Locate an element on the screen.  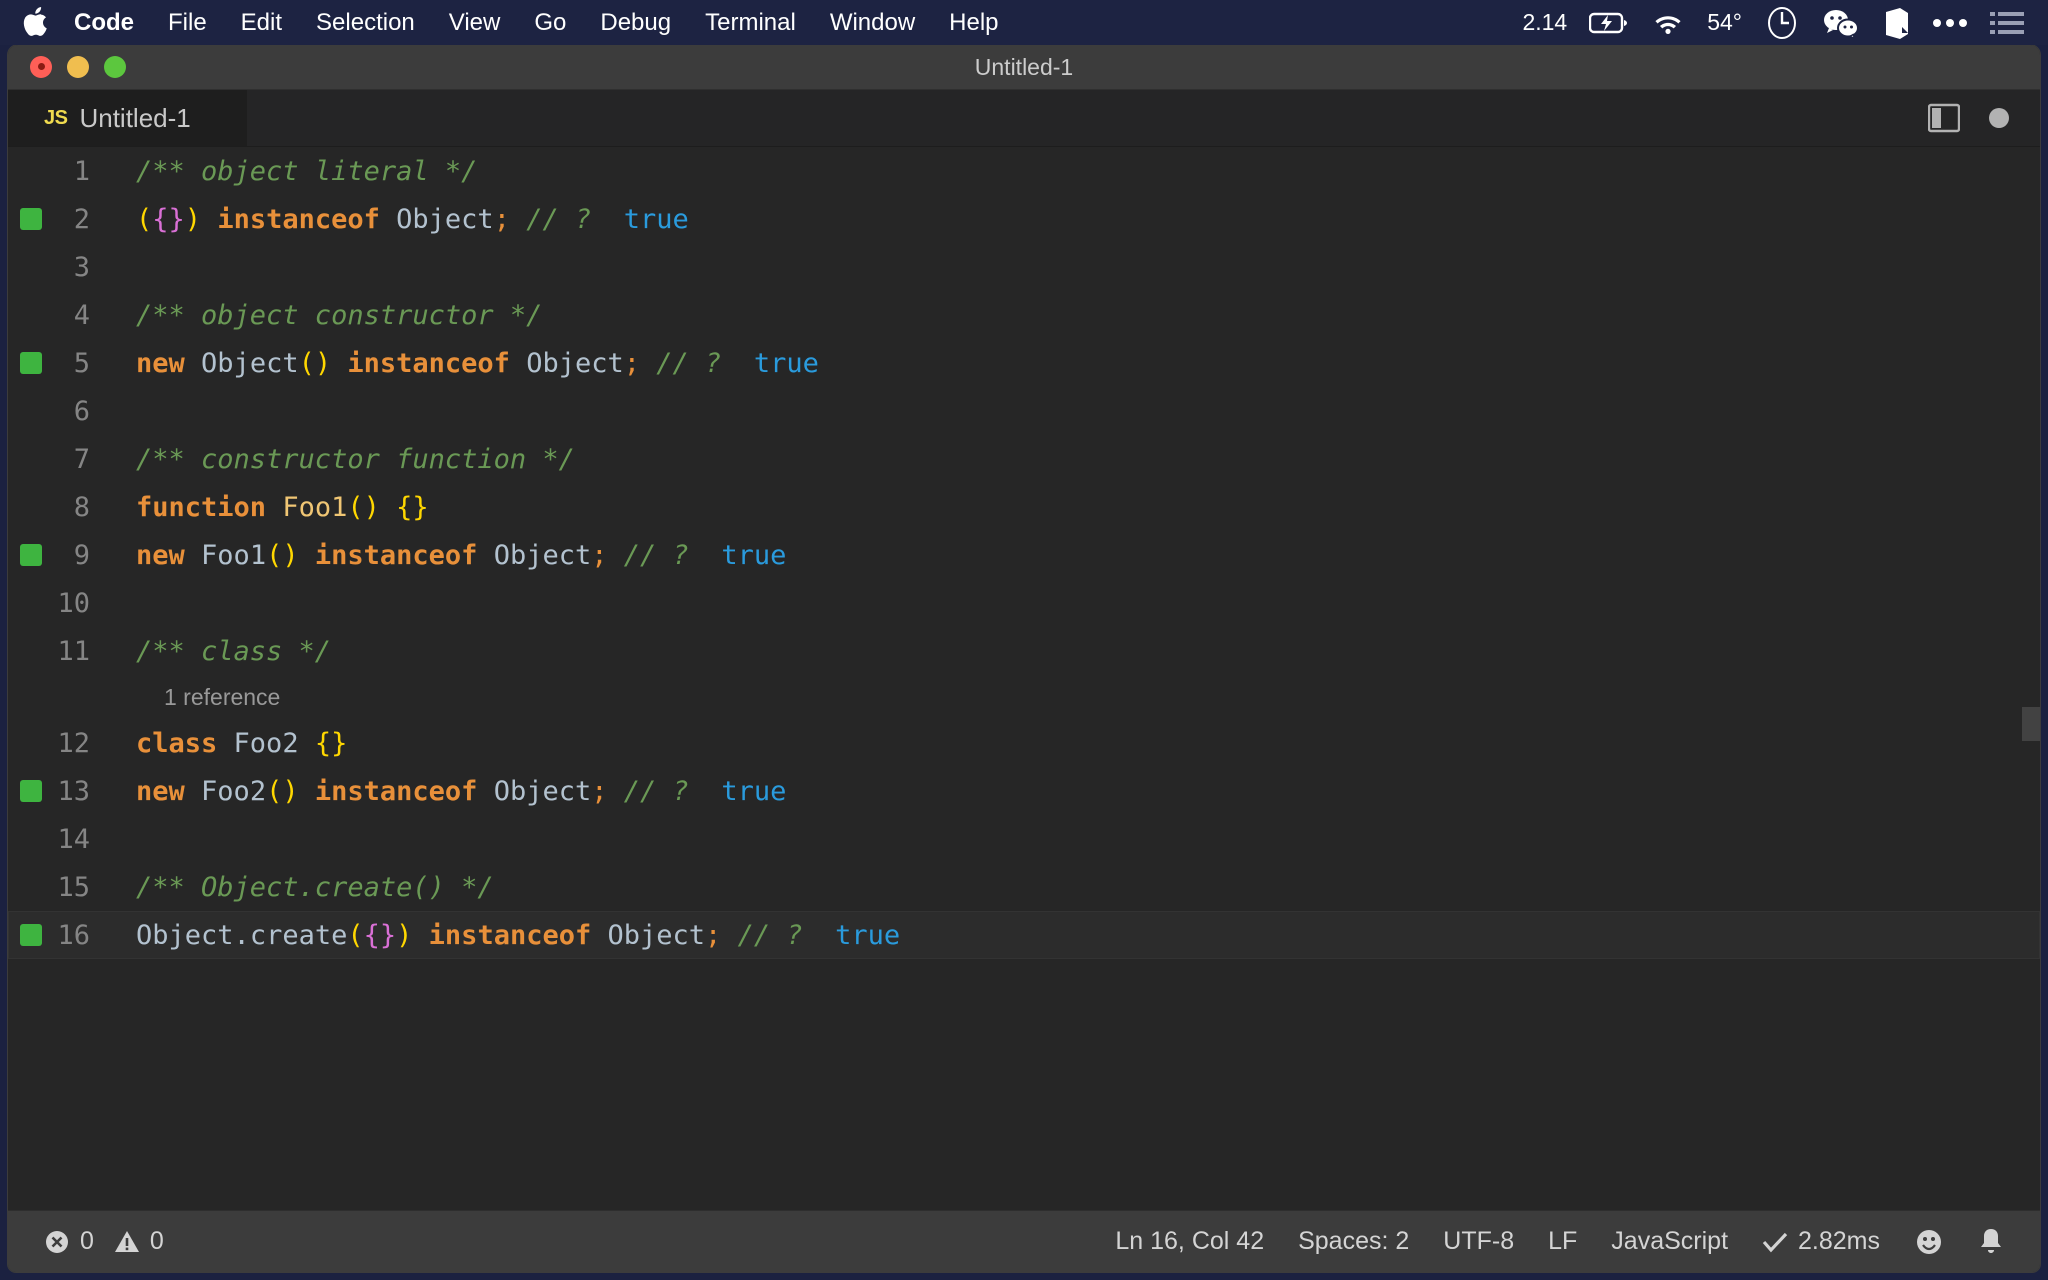
maximize-button is located at coordinates (115, 67).